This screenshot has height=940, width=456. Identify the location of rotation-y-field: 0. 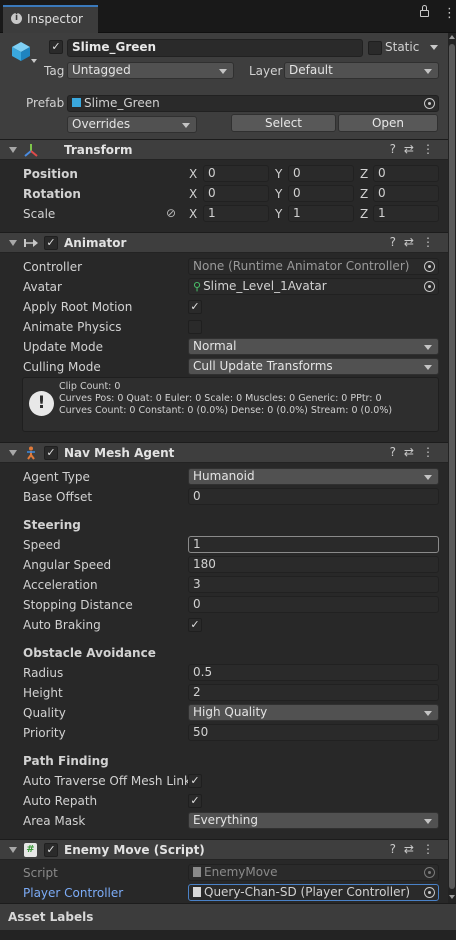
(321, 193).